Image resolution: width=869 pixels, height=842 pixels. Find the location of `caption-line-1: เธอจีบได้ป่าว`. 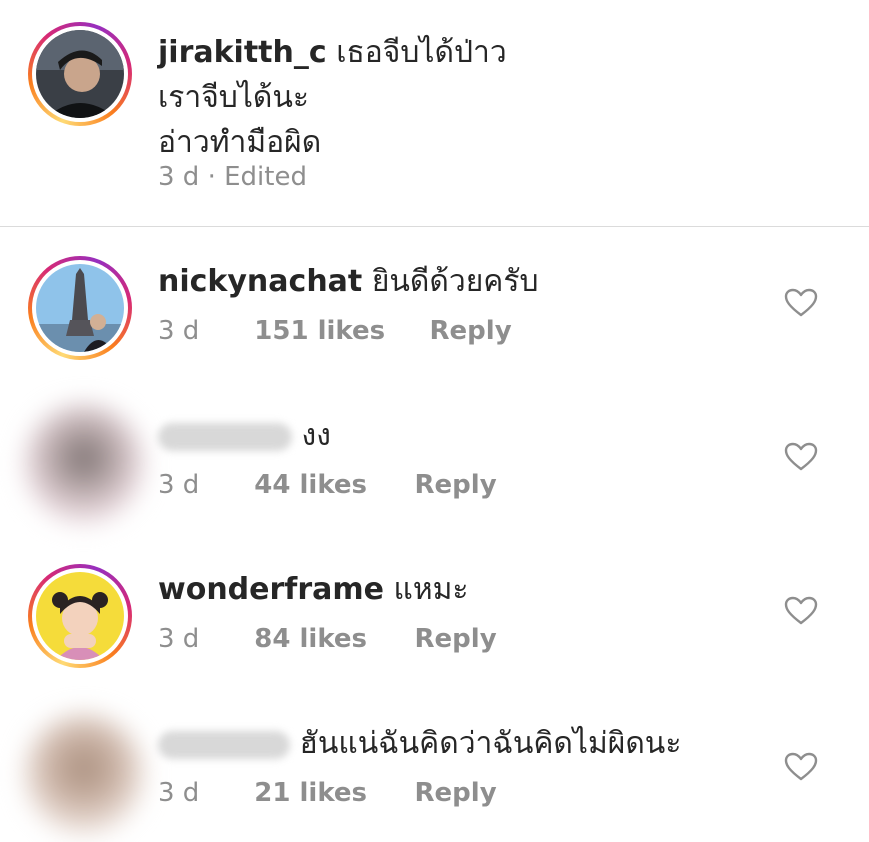

caption-line-1: เธอจีบได้ป่าว is located at coordinates (421, 52).